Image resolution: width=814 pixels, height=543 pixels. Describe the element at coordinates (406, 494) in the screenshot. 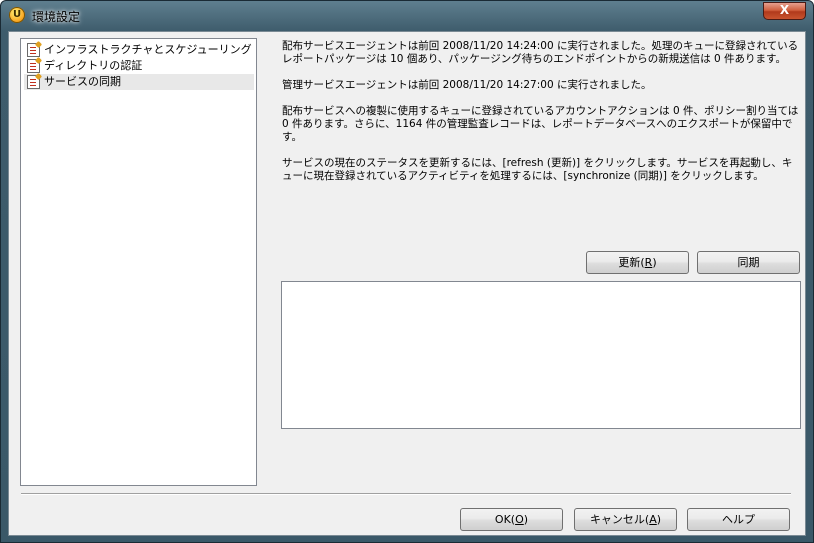

I see `footer-separator` at that location.